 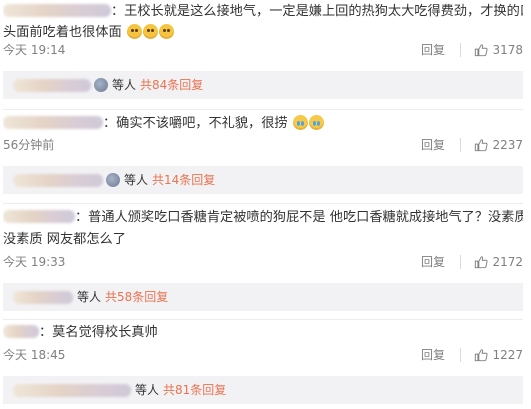 What do you see at coordinates (263, 297) in the screenshot?
I see `sub-replies-box: 等人 共58条回复` at bounding box center [263, 297].